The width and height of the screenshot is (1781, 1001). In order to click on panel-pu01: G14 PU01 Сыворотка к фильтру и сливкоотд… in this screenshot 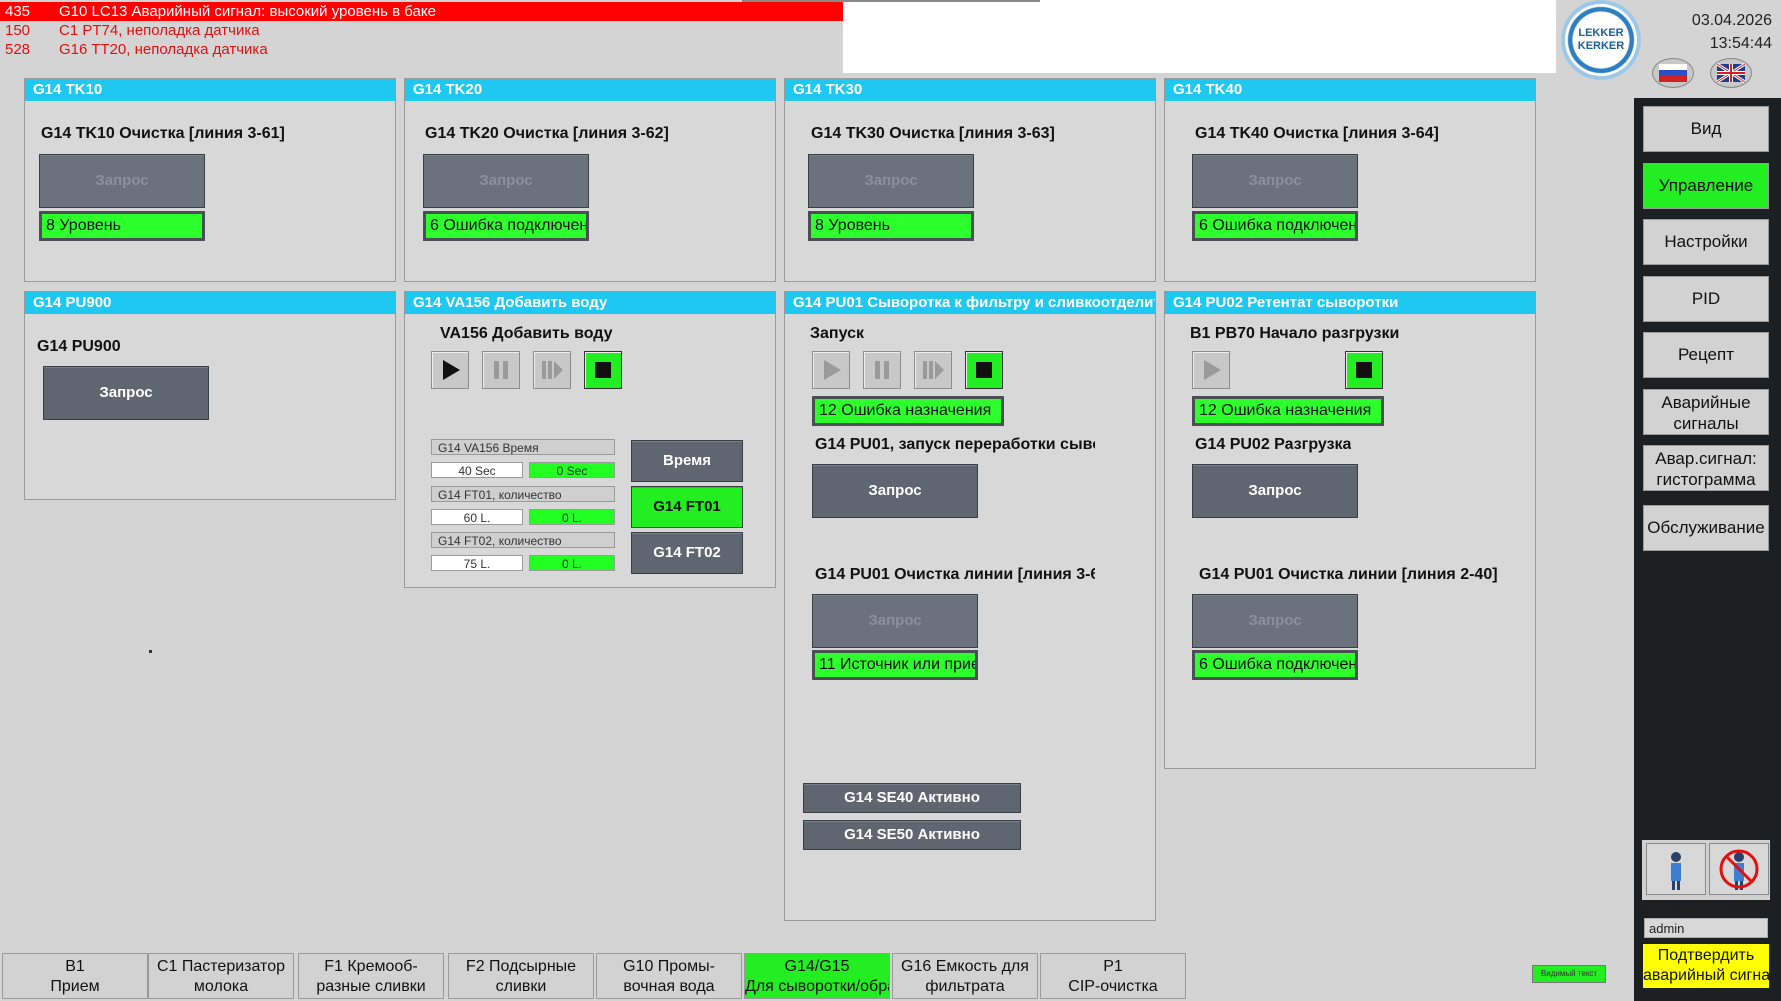, I will do `click(970, 606)`.